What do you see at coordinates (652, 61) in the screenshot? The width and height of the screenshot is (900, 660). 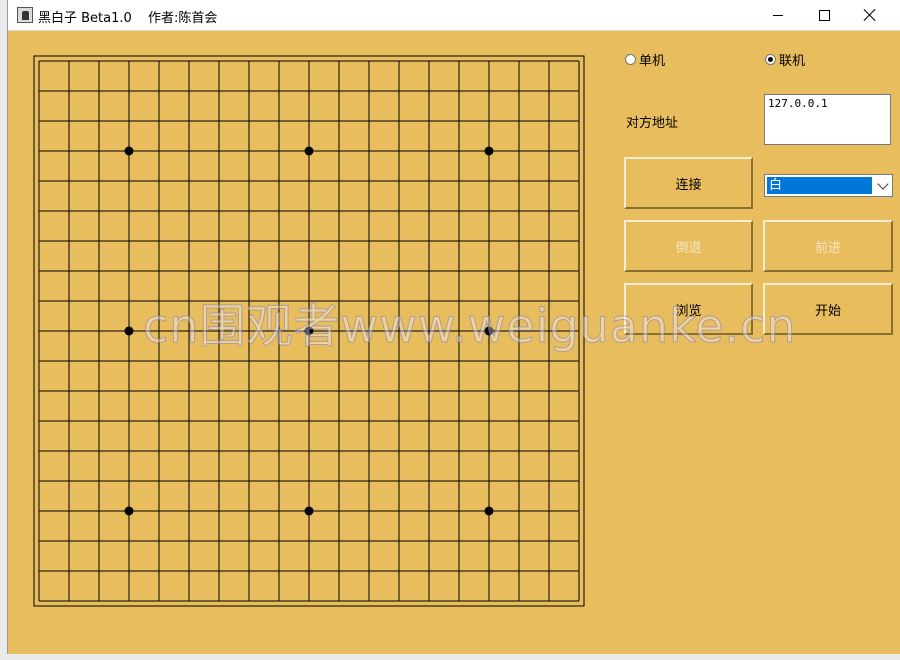 I see `mode-single-label: 单机` at bounding box center [652, 61].